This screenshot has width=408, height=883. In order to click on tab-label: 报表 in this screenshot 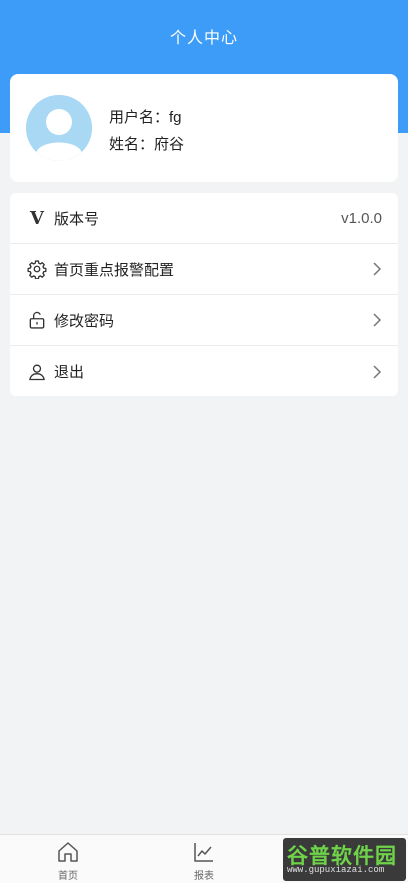, I will do `click(204, 876)`.